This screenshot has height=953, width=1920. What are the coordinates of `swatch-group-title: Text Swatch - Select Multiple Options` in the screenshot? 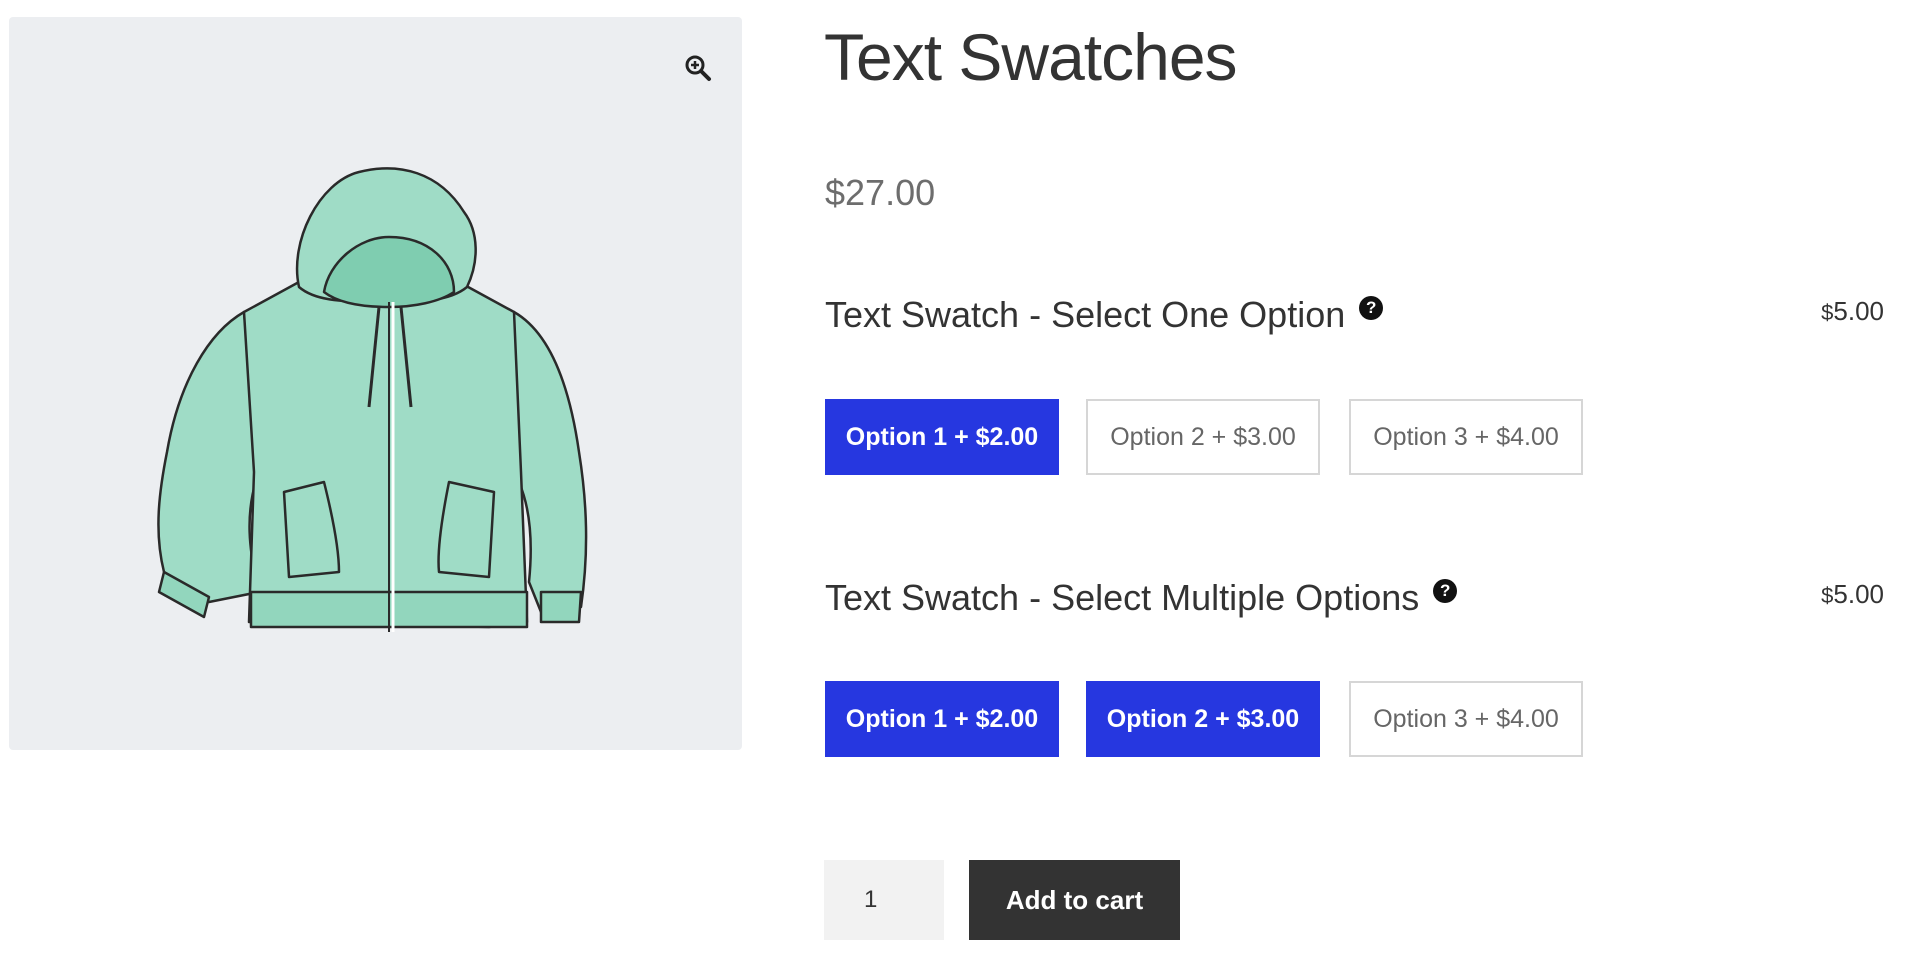 It's located at (1122, 597).